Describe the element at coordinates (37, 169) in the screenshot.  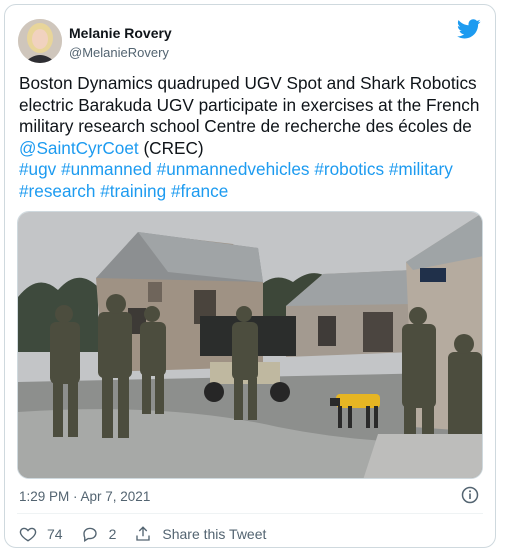
I see `hashtag-link: #ugv` at that location.